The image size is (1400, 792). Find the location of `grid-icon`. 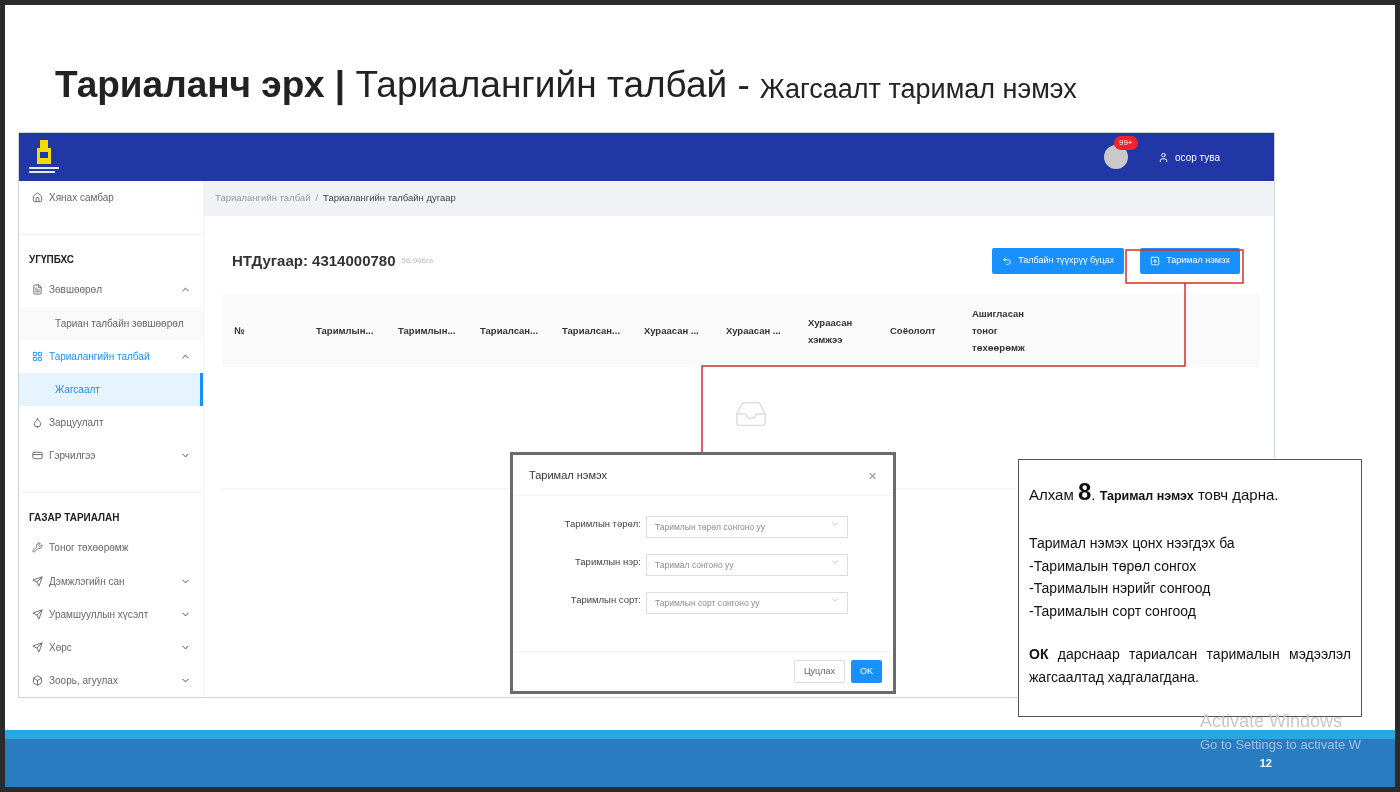

grid-icon is located at coordinates (37, 356).